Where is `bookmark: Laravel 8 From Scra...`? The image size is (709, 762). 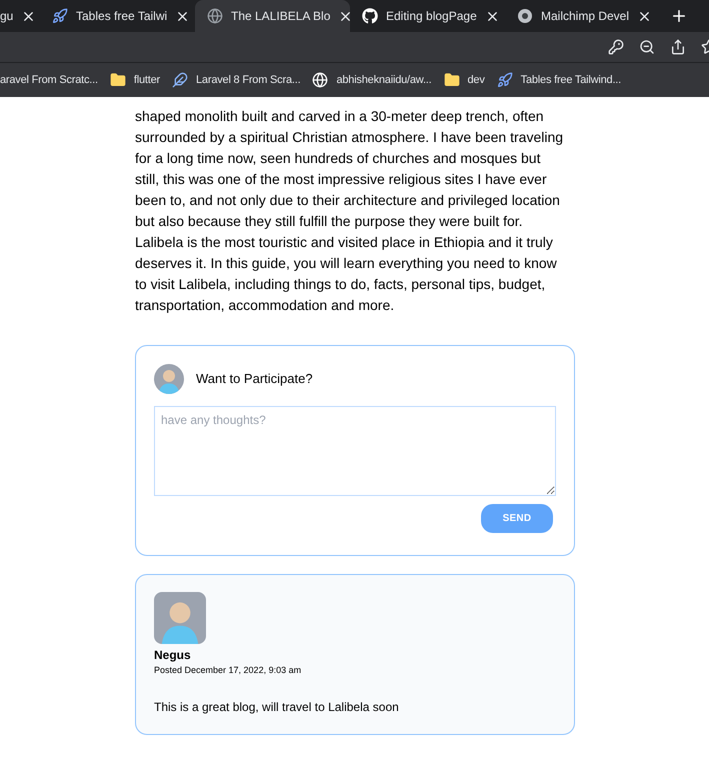
bookmark: Laravel 8 From Scra... is located at coordinates (236, 80).